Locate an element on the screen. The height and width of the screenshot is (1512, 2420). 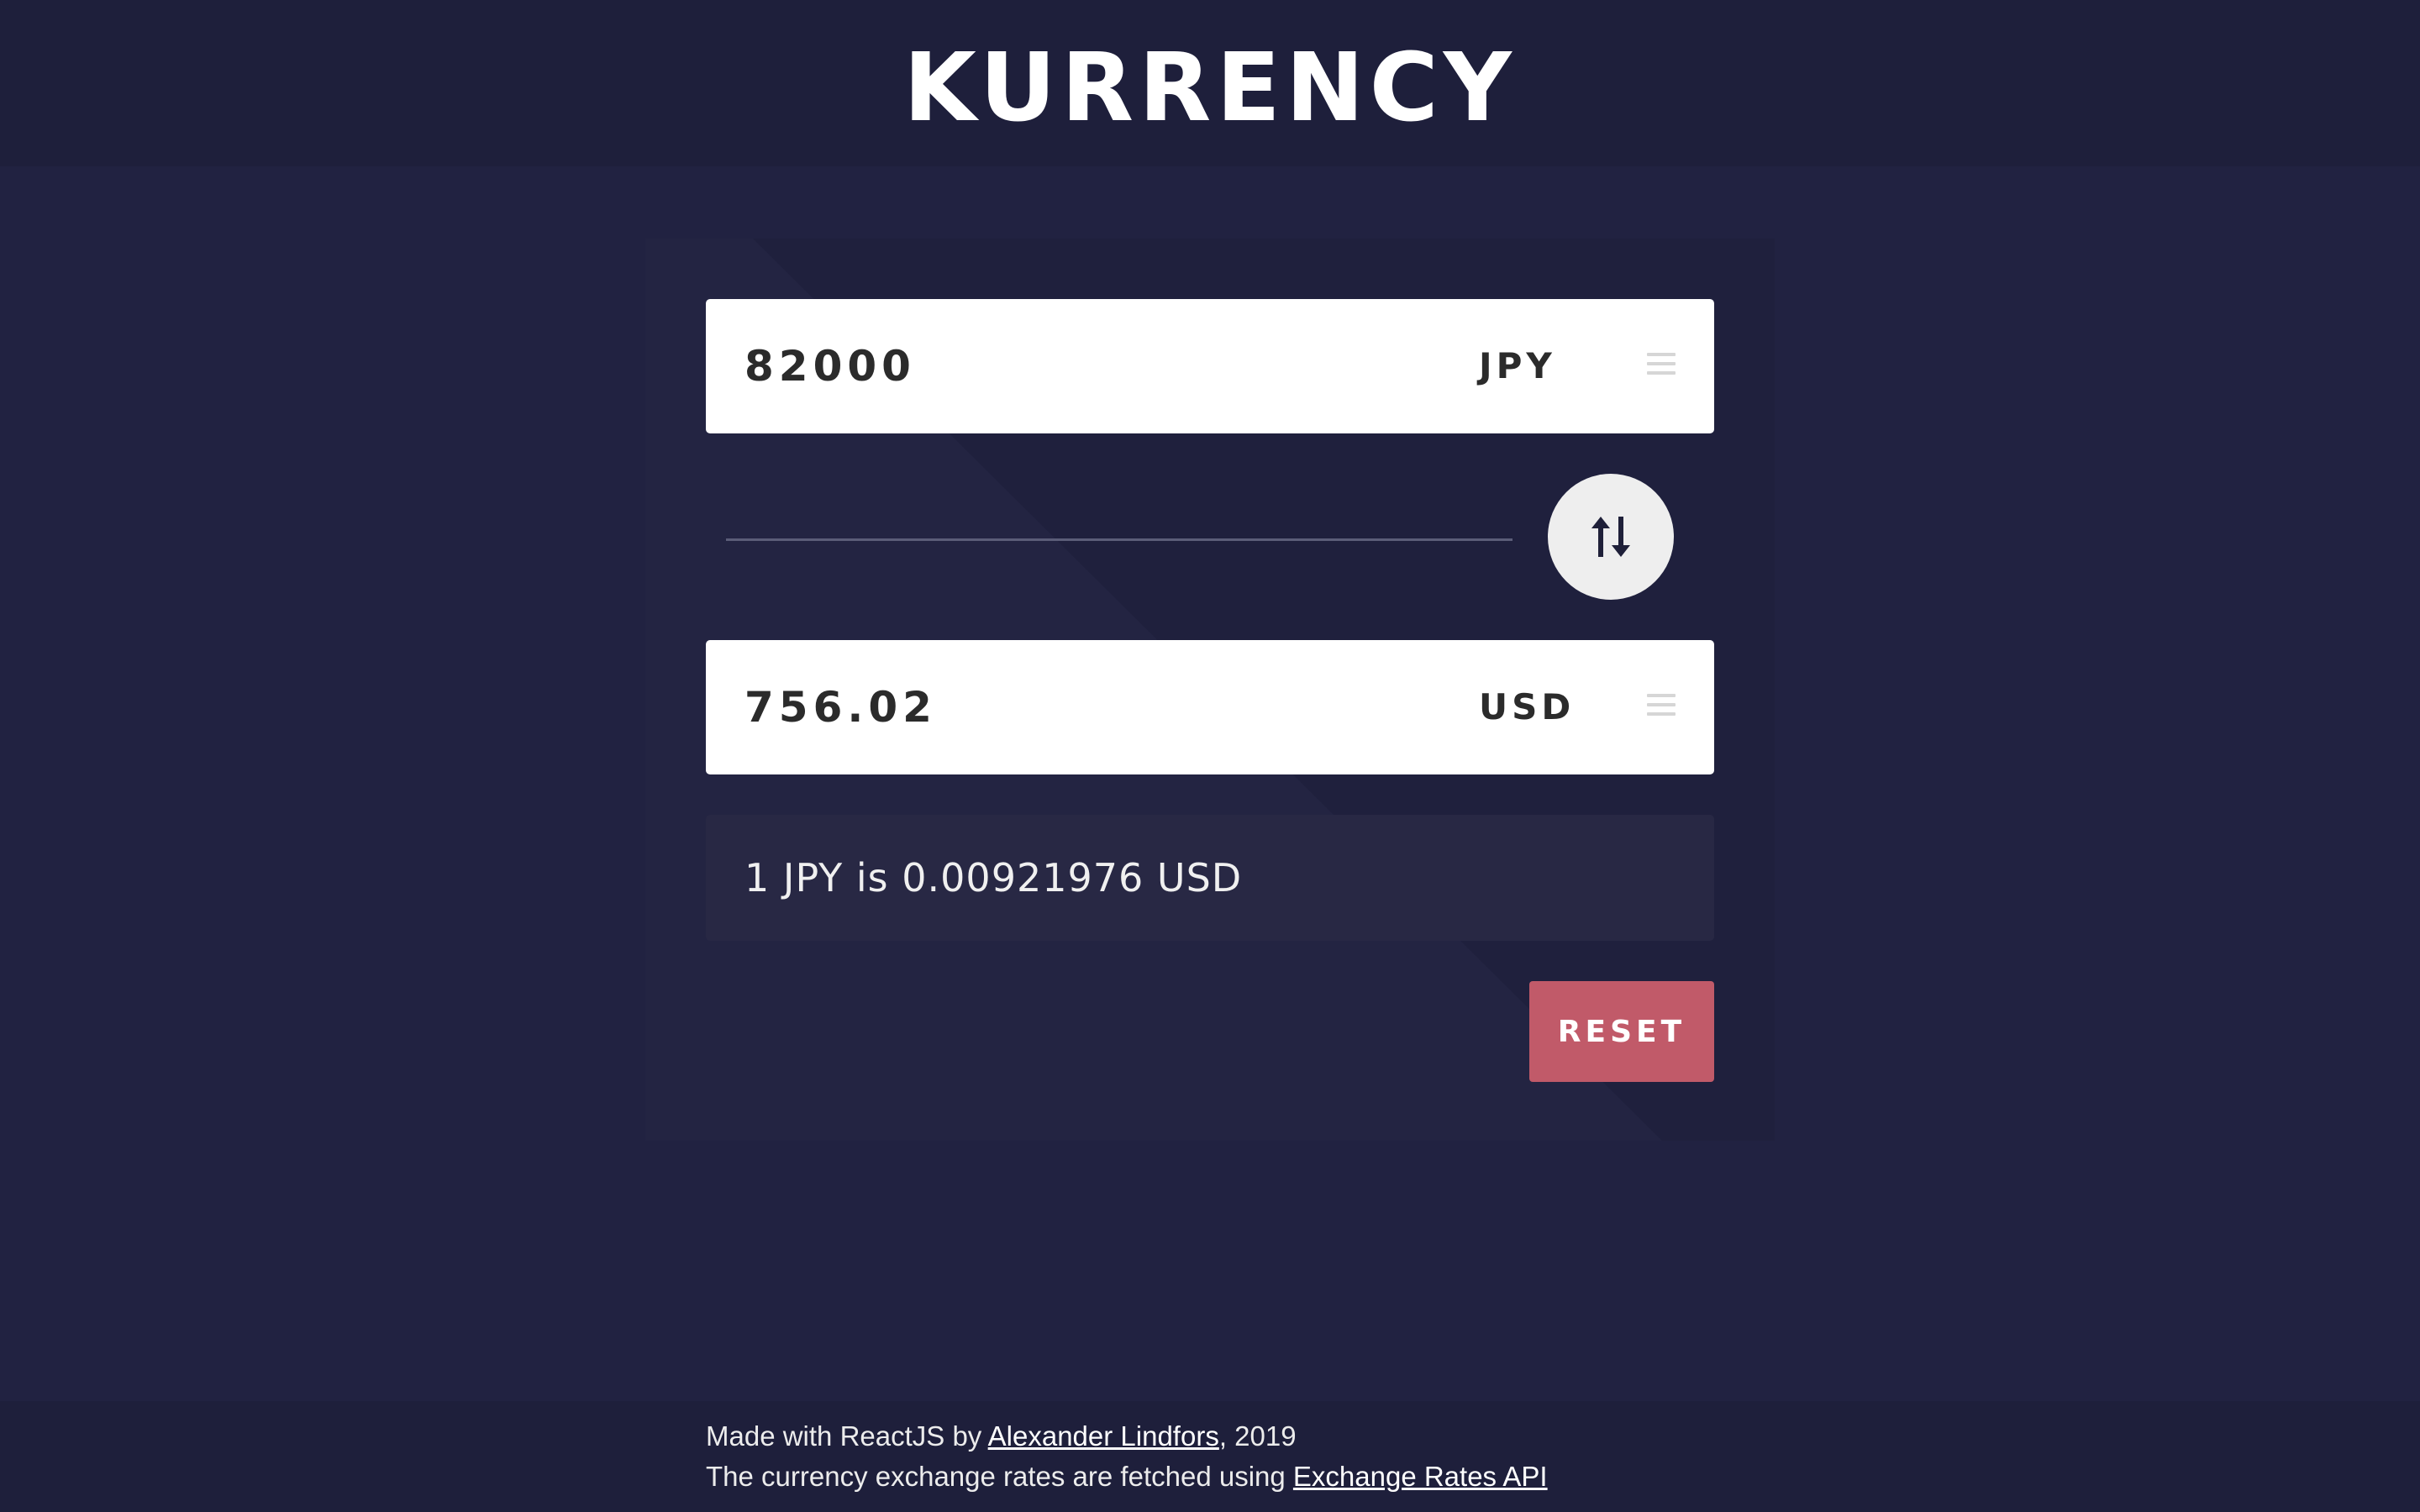
from-amount-input is located at coordinates (1063, 366).